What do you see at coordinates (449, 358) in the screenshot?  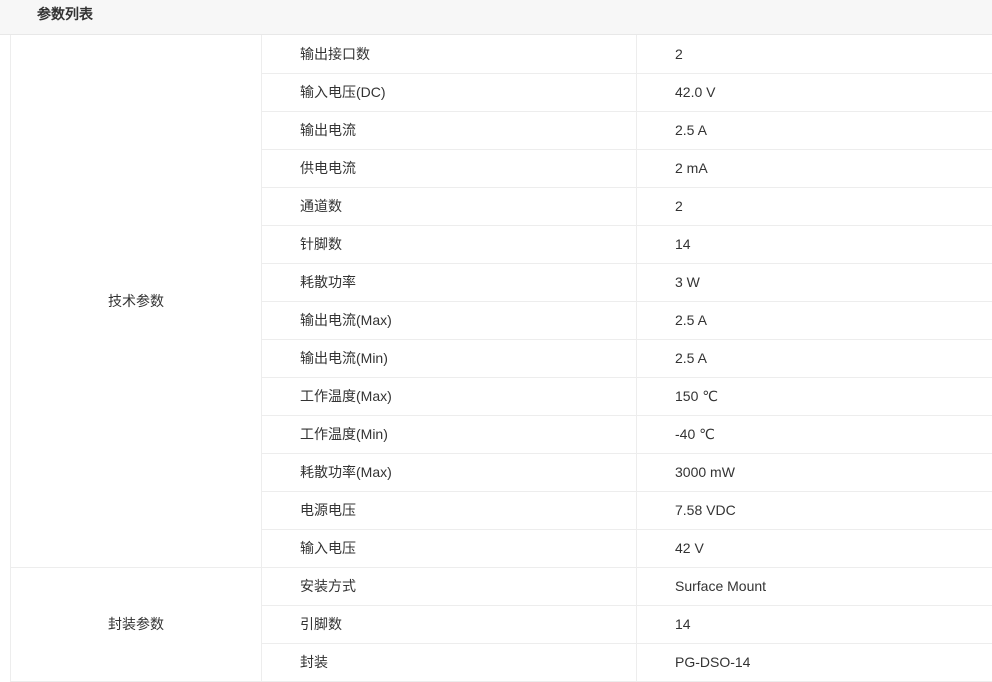 I see `param-name: 输出电流(Min)` at bounding box center [449, 358].